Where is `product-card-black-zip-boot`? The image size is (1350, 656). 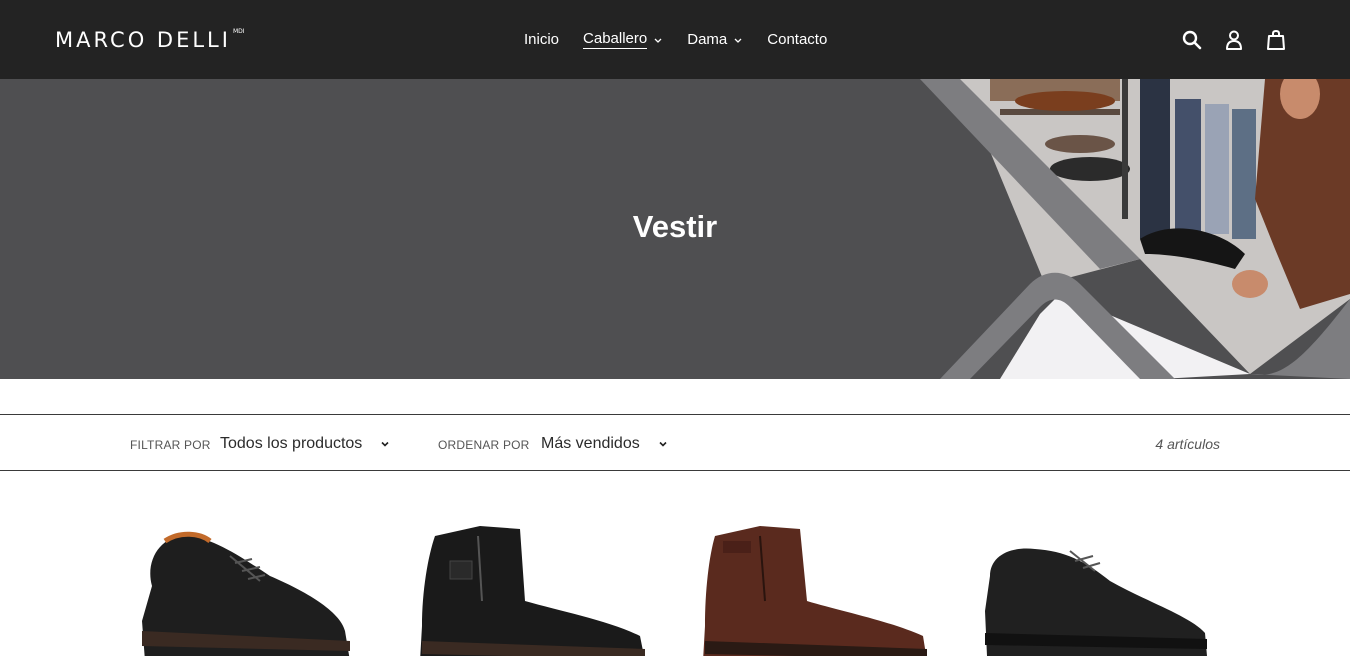
product-card-black-zip-boot is located at coordinates (530, 588).